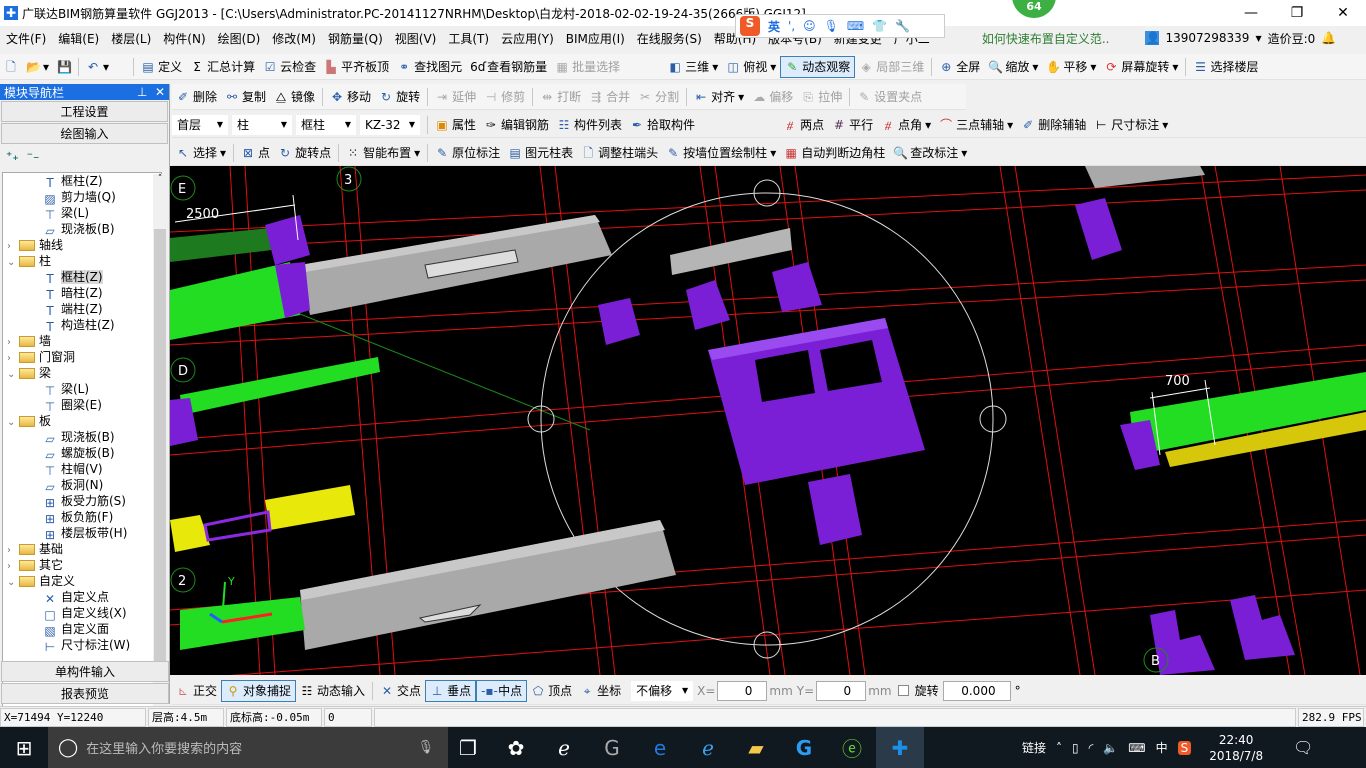  I want to click on select-button: ↖ 选择 ▾, so click(201, 153).